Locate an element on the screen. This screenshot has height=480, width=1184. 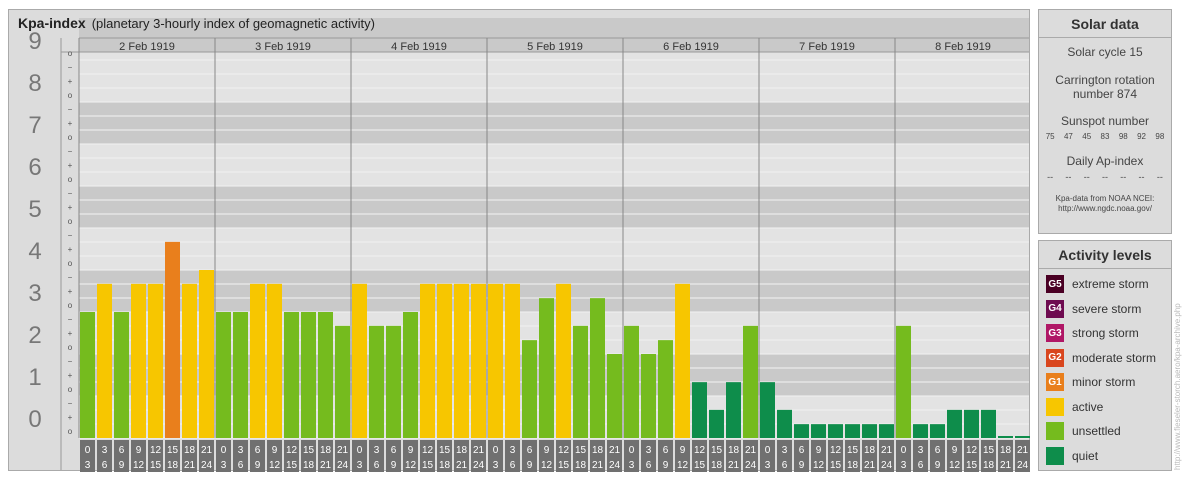
day-label: 7 Feb 1919 is located at coordinates (827, 47).